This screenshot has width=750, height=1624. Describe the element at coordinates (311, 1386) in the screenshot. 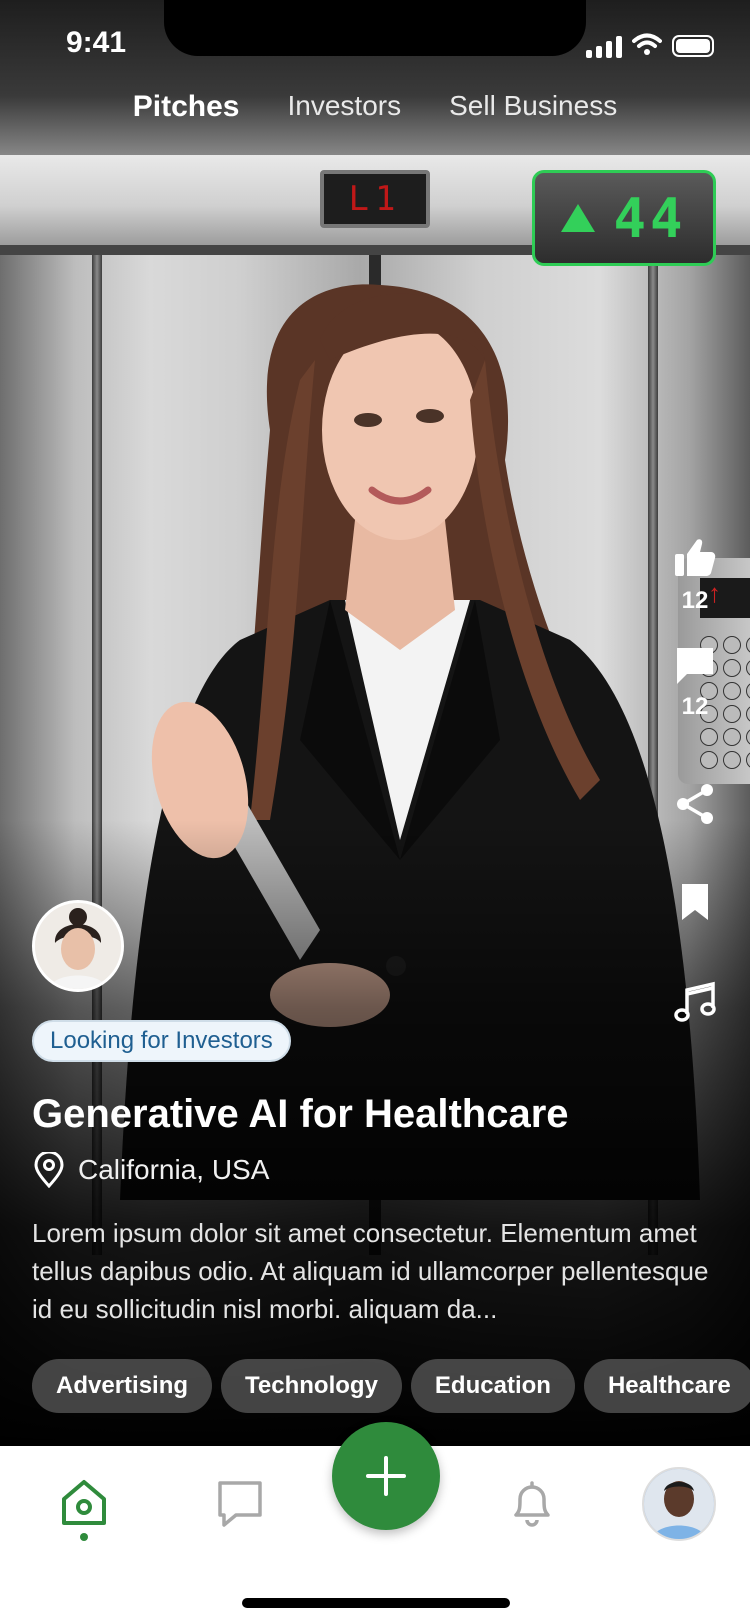

I see `tag-technology: Technology` at that location.